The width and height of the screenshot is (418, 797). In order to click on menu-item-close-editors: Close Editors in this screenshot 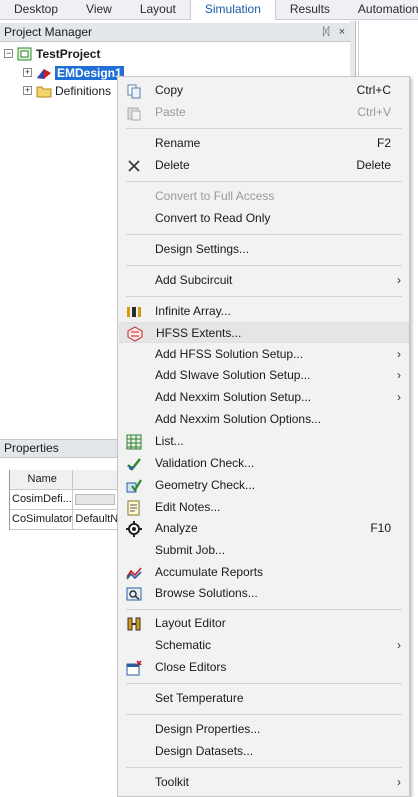, I will do `click(264, 667)`.